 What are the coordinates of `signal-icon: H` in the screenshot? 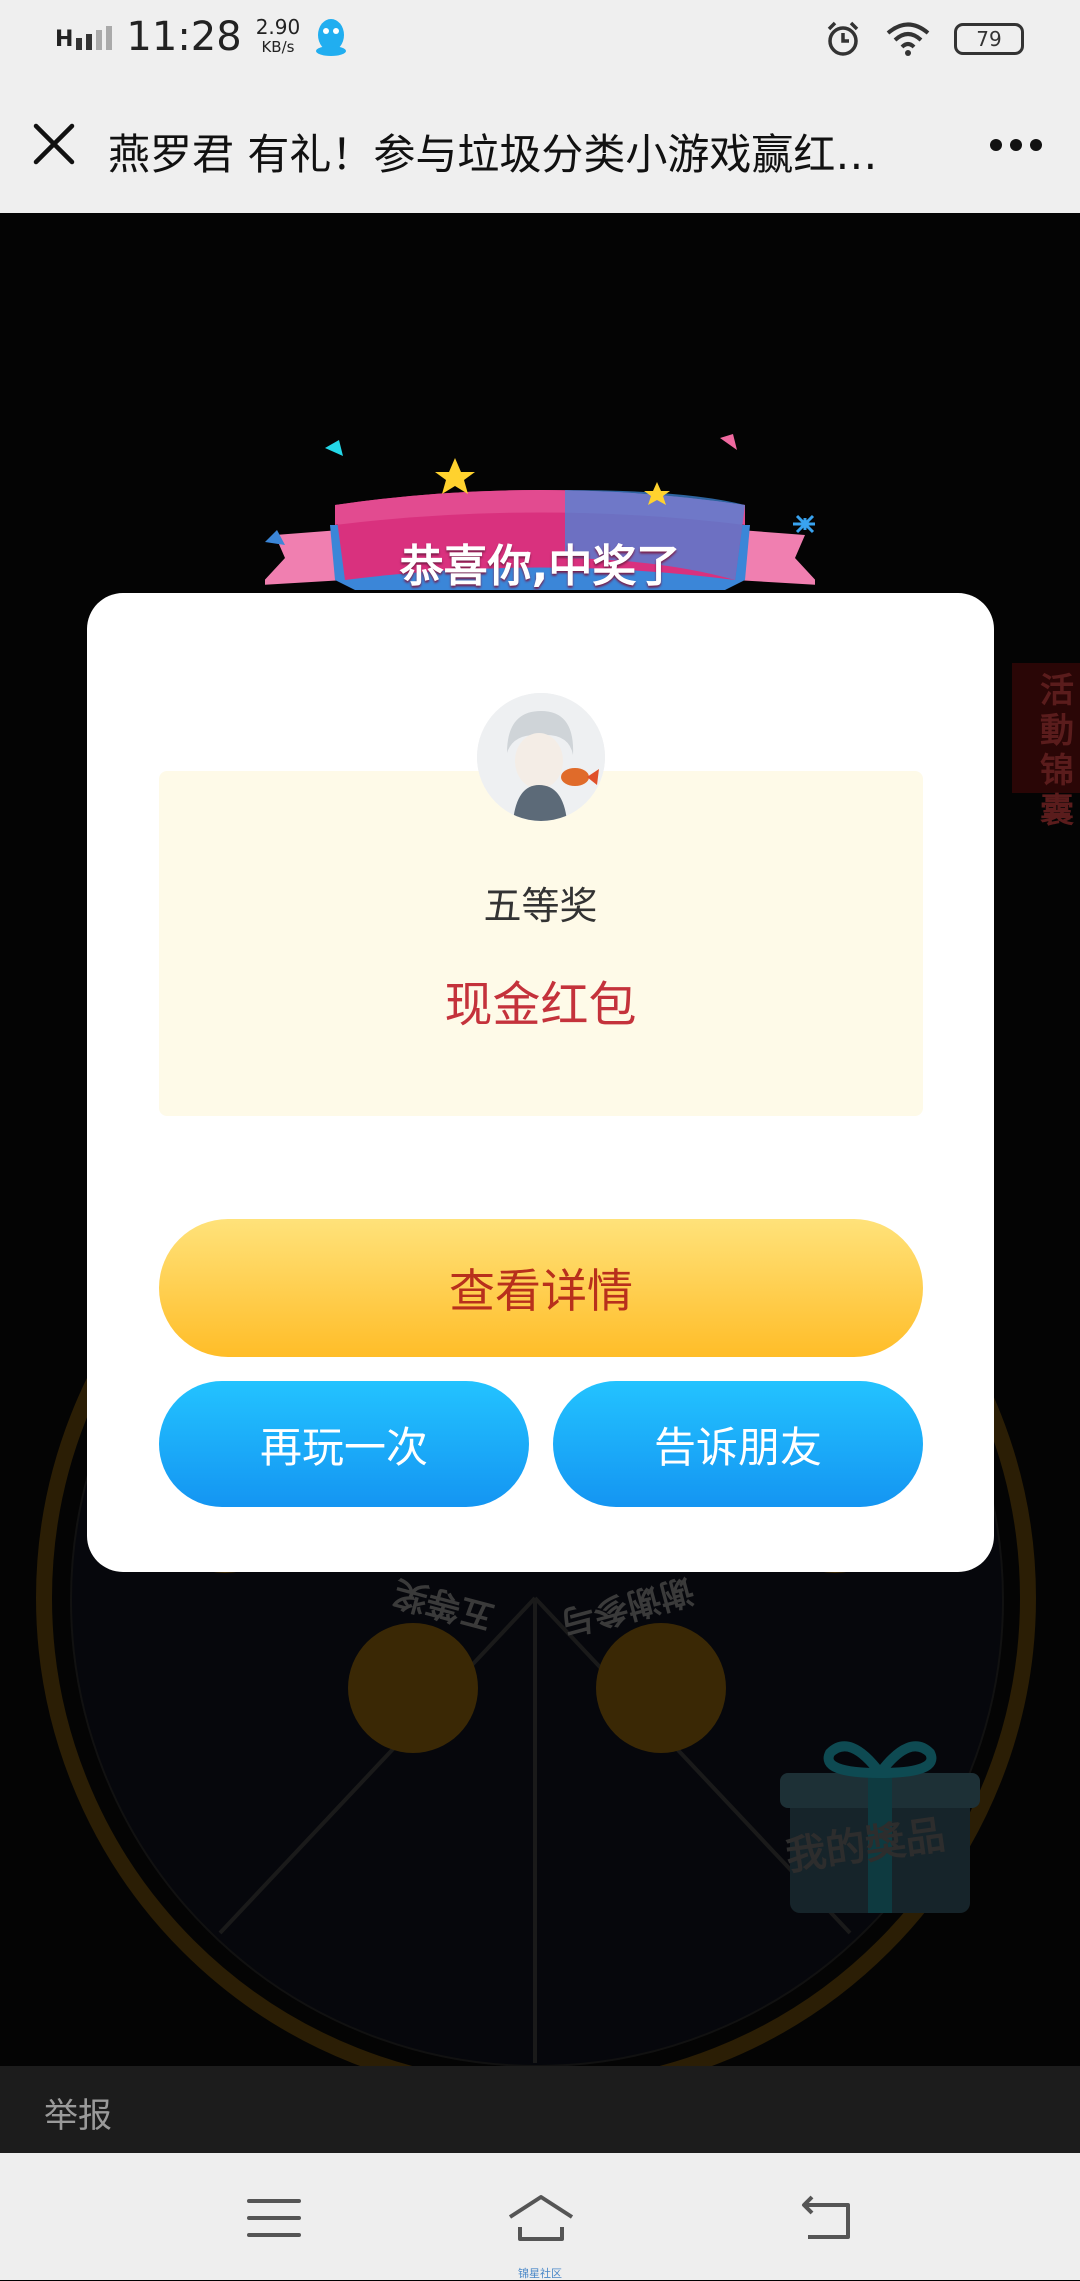 It's located at (84, 38).